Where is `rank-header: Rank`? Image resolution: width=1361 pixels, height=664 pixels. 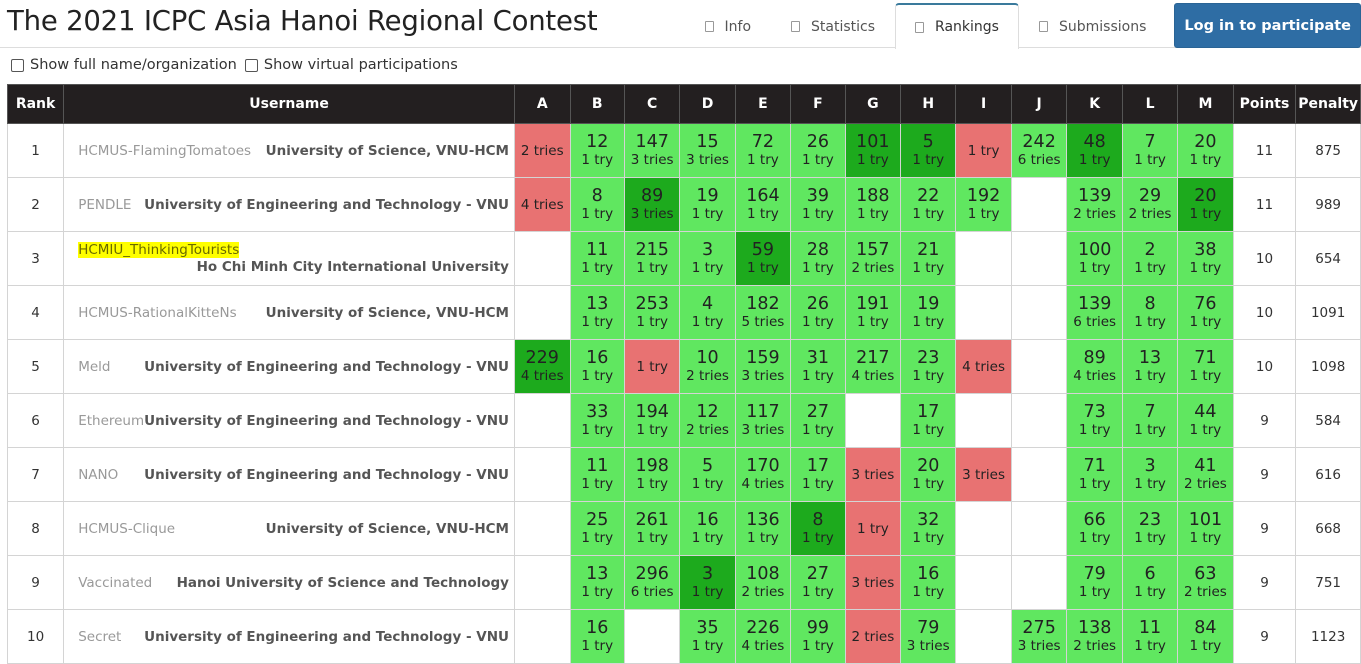
rank-header: Rank is located at coordinates (35, 104).